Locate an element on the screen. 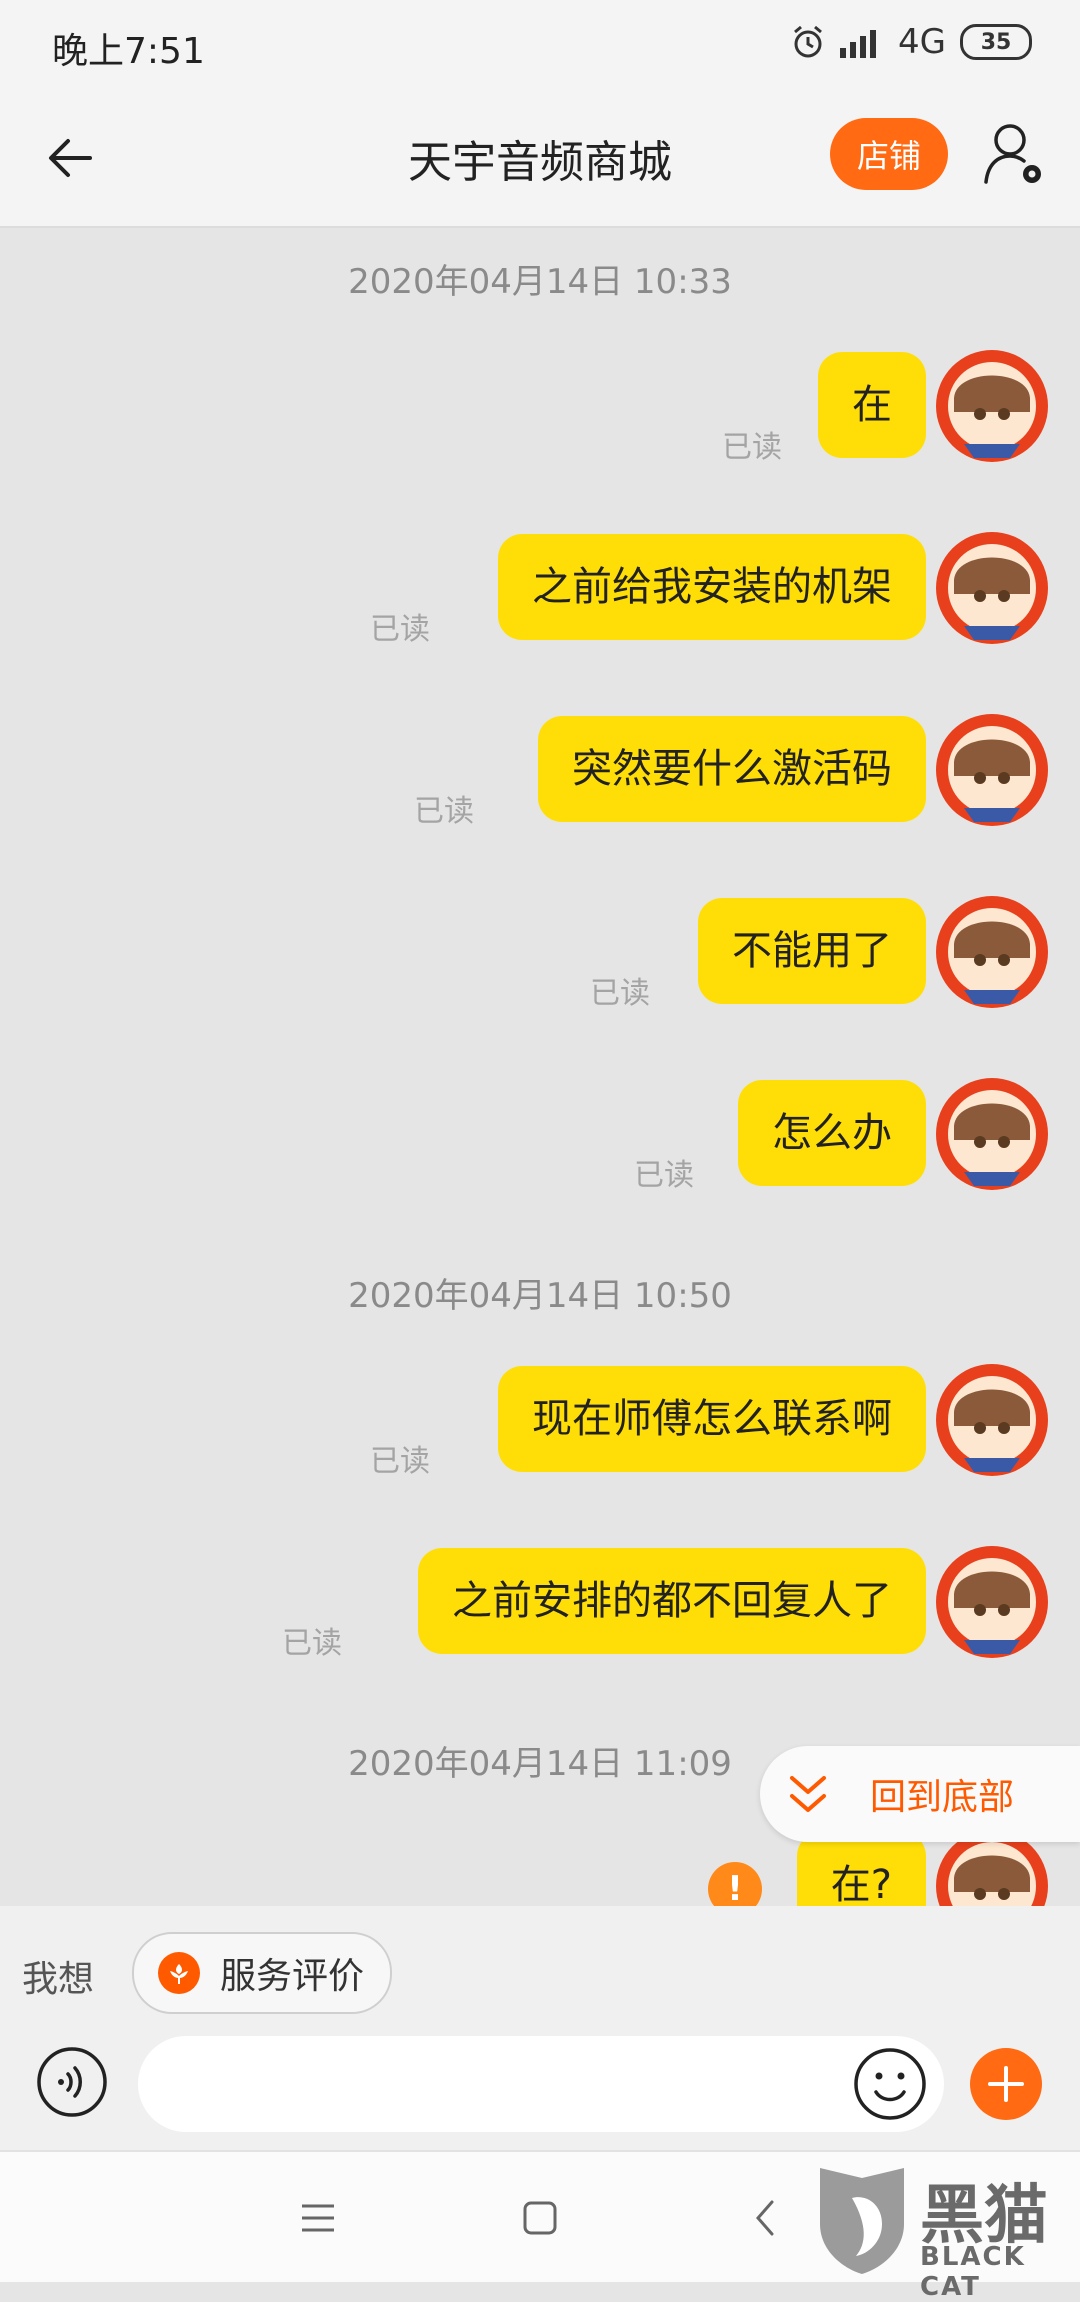 This screenshot has height=2302, width=1080. message-bubble: 在 is located at coordinates (872, 405).